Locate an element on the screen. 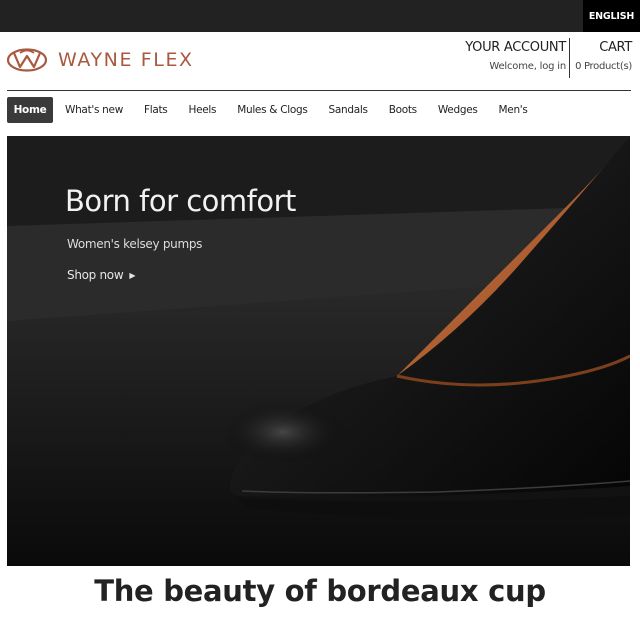 This screenshot has height=625, width=640. header-divider is located at coordinates (569, 58).